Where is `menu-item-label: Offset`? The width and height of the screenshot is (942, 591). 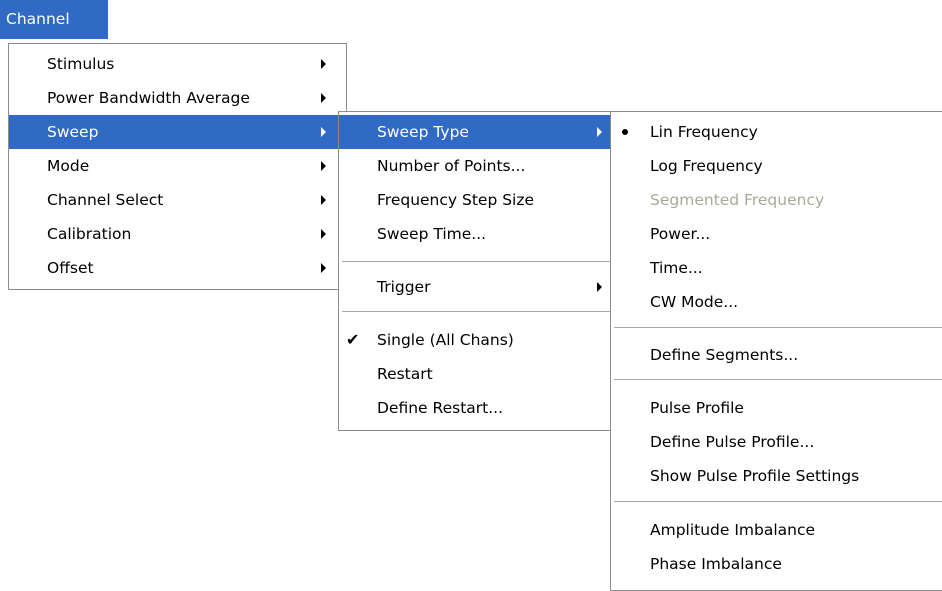 menu-item-label: Offset is located at coordinates (70, 268).